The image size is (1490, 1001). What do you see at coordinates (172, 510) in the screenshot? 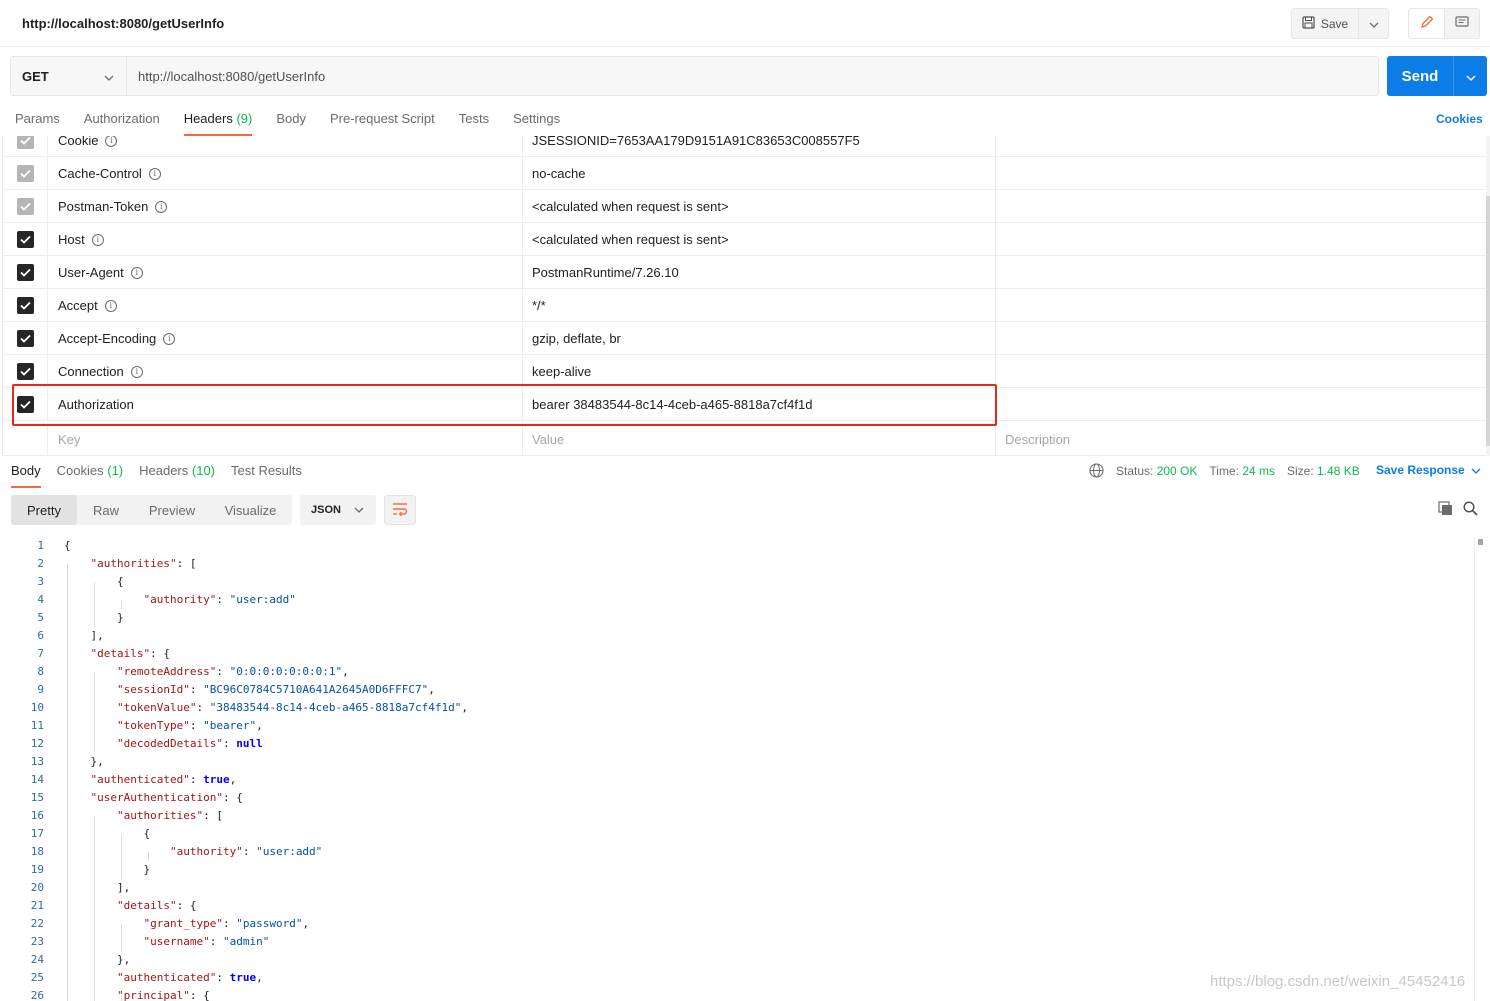
I see `view-preview: Preview` at bounding box center [172, 510].